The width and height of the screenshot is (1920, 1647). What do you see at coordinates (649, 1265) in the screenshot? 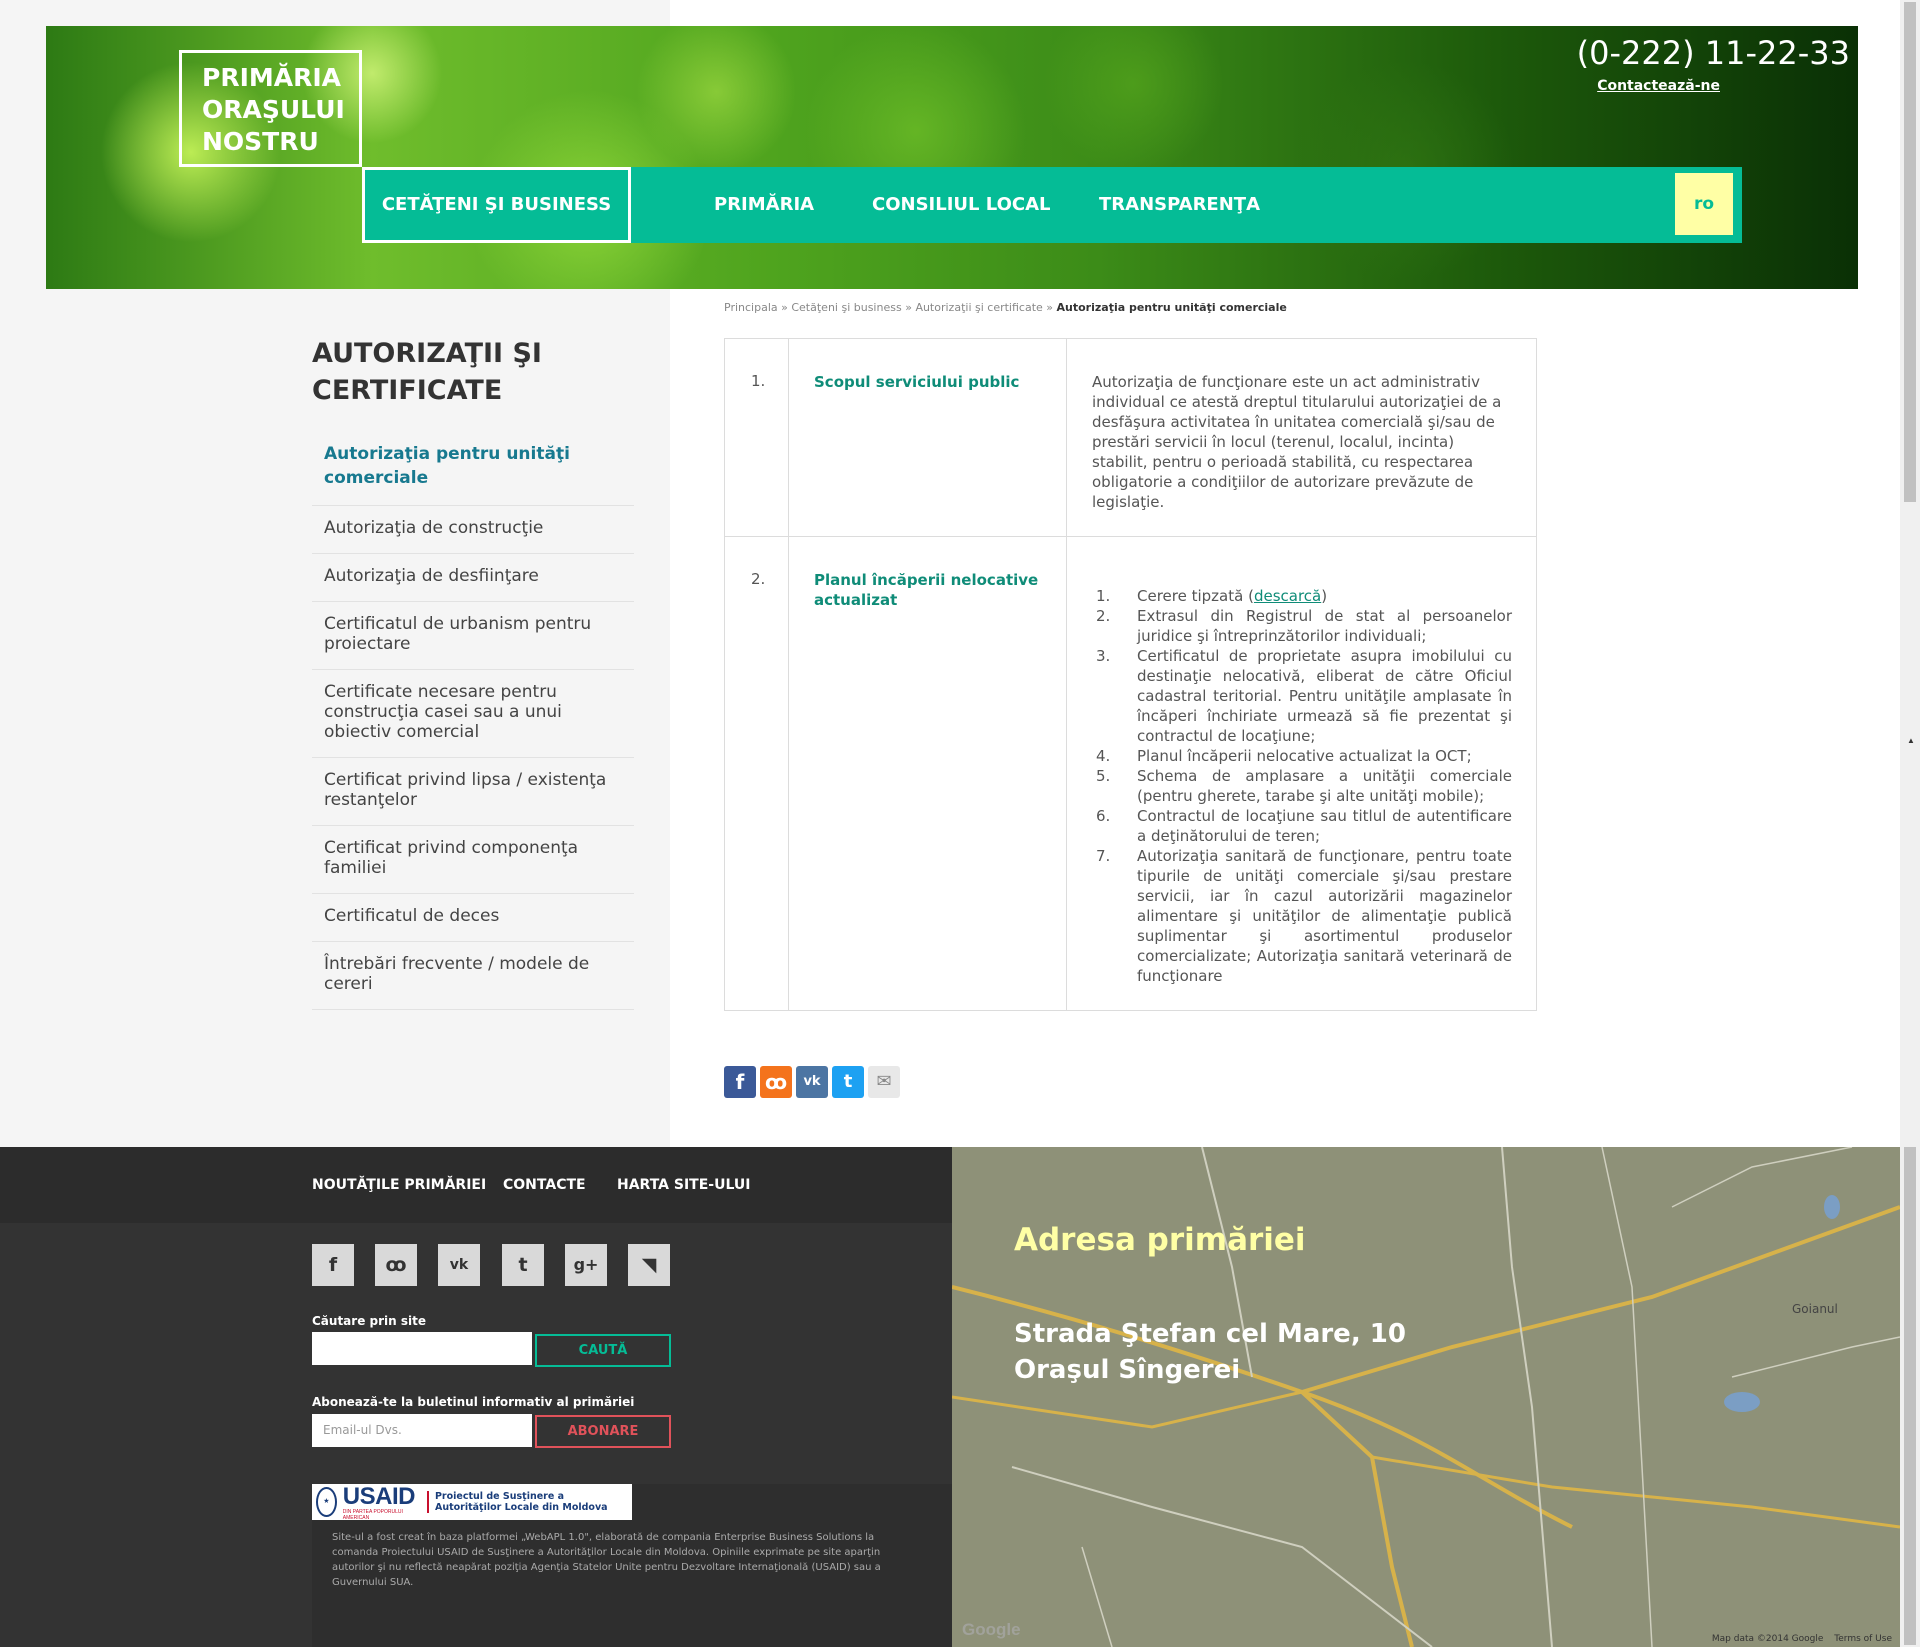
I see `rss-icon: ◥` at bounding box center [649, 1265].